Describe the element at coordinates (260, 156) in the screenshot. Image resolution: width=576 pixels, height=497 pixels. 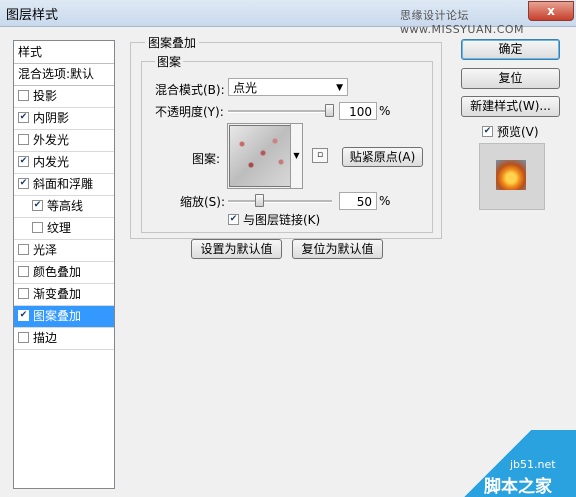
I see `pattern-swatch` at that location.